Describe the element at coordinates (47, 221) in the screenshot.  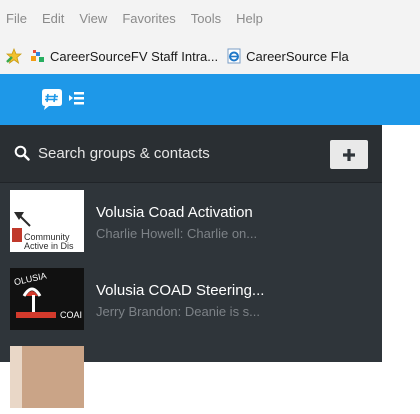
I see `group-avatar-community-logo: Community Active in Dis` at that location.